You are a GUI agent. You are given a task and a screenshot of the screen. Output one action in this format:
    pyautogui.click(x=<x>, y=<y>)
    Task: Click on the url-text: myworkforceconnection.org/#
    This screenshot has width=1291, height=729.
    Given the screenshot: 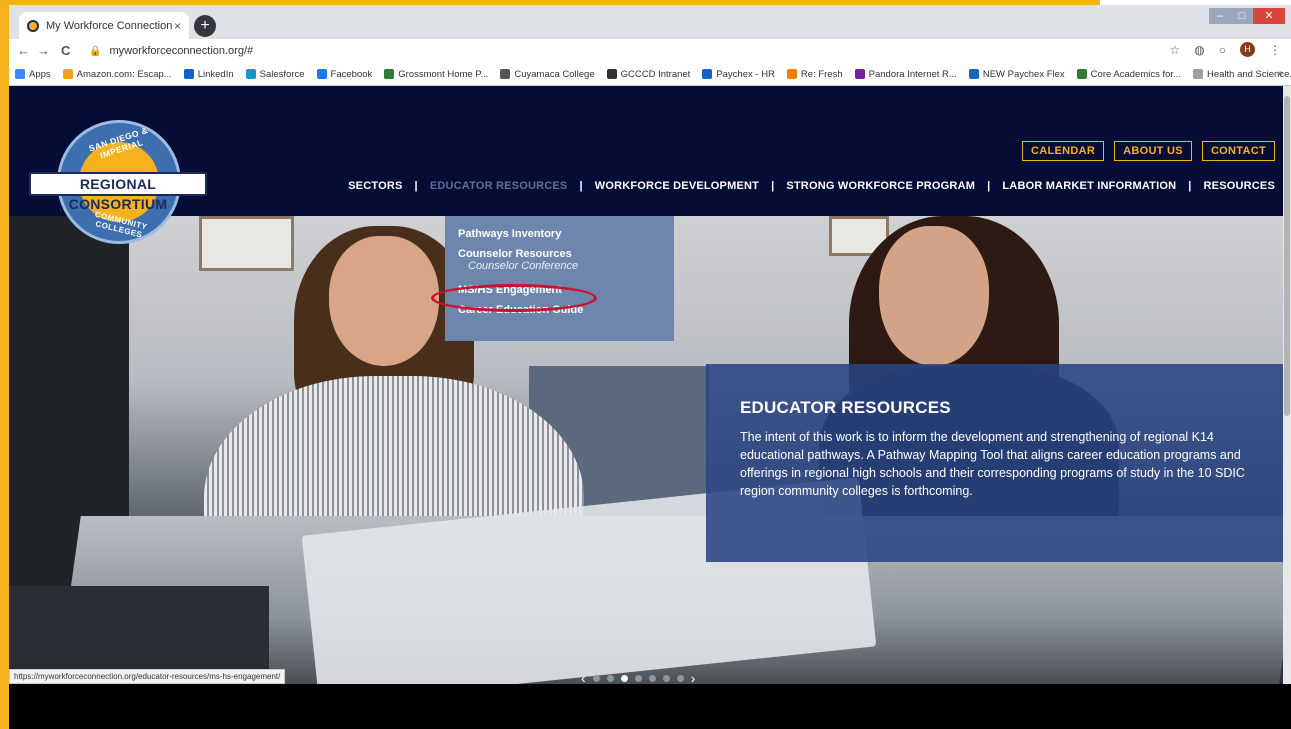 What is the action you would take?
    pyautogui.click(x=181, y=51)
    